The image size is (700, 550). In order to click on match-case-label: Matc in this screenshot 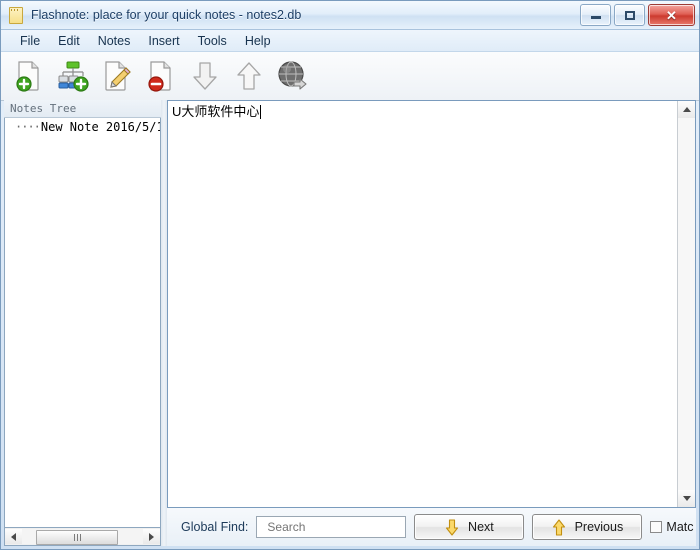, I will do `click(680, 527)`.